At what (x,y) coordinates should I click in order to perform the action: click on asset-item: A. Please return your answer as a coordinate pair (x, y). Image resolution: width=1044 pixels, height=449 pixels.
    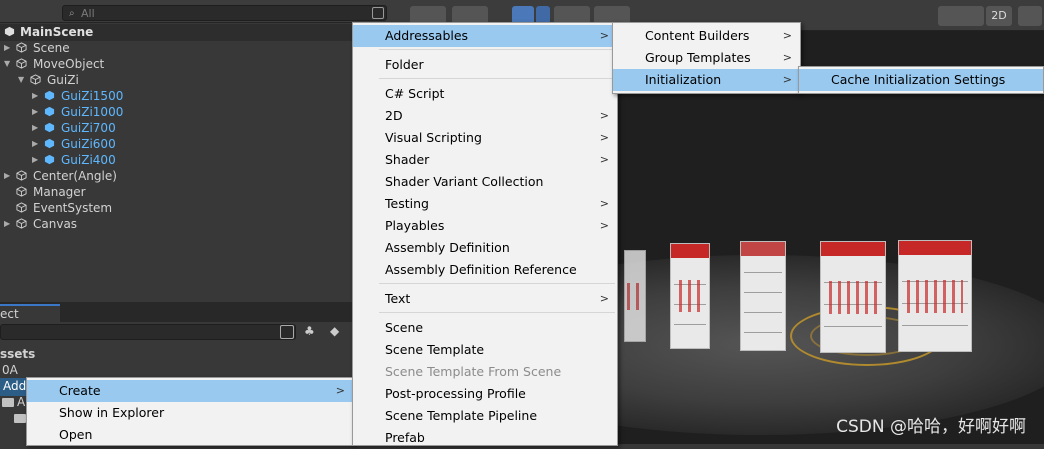
    Looking at the image, I should click on (21, 402).